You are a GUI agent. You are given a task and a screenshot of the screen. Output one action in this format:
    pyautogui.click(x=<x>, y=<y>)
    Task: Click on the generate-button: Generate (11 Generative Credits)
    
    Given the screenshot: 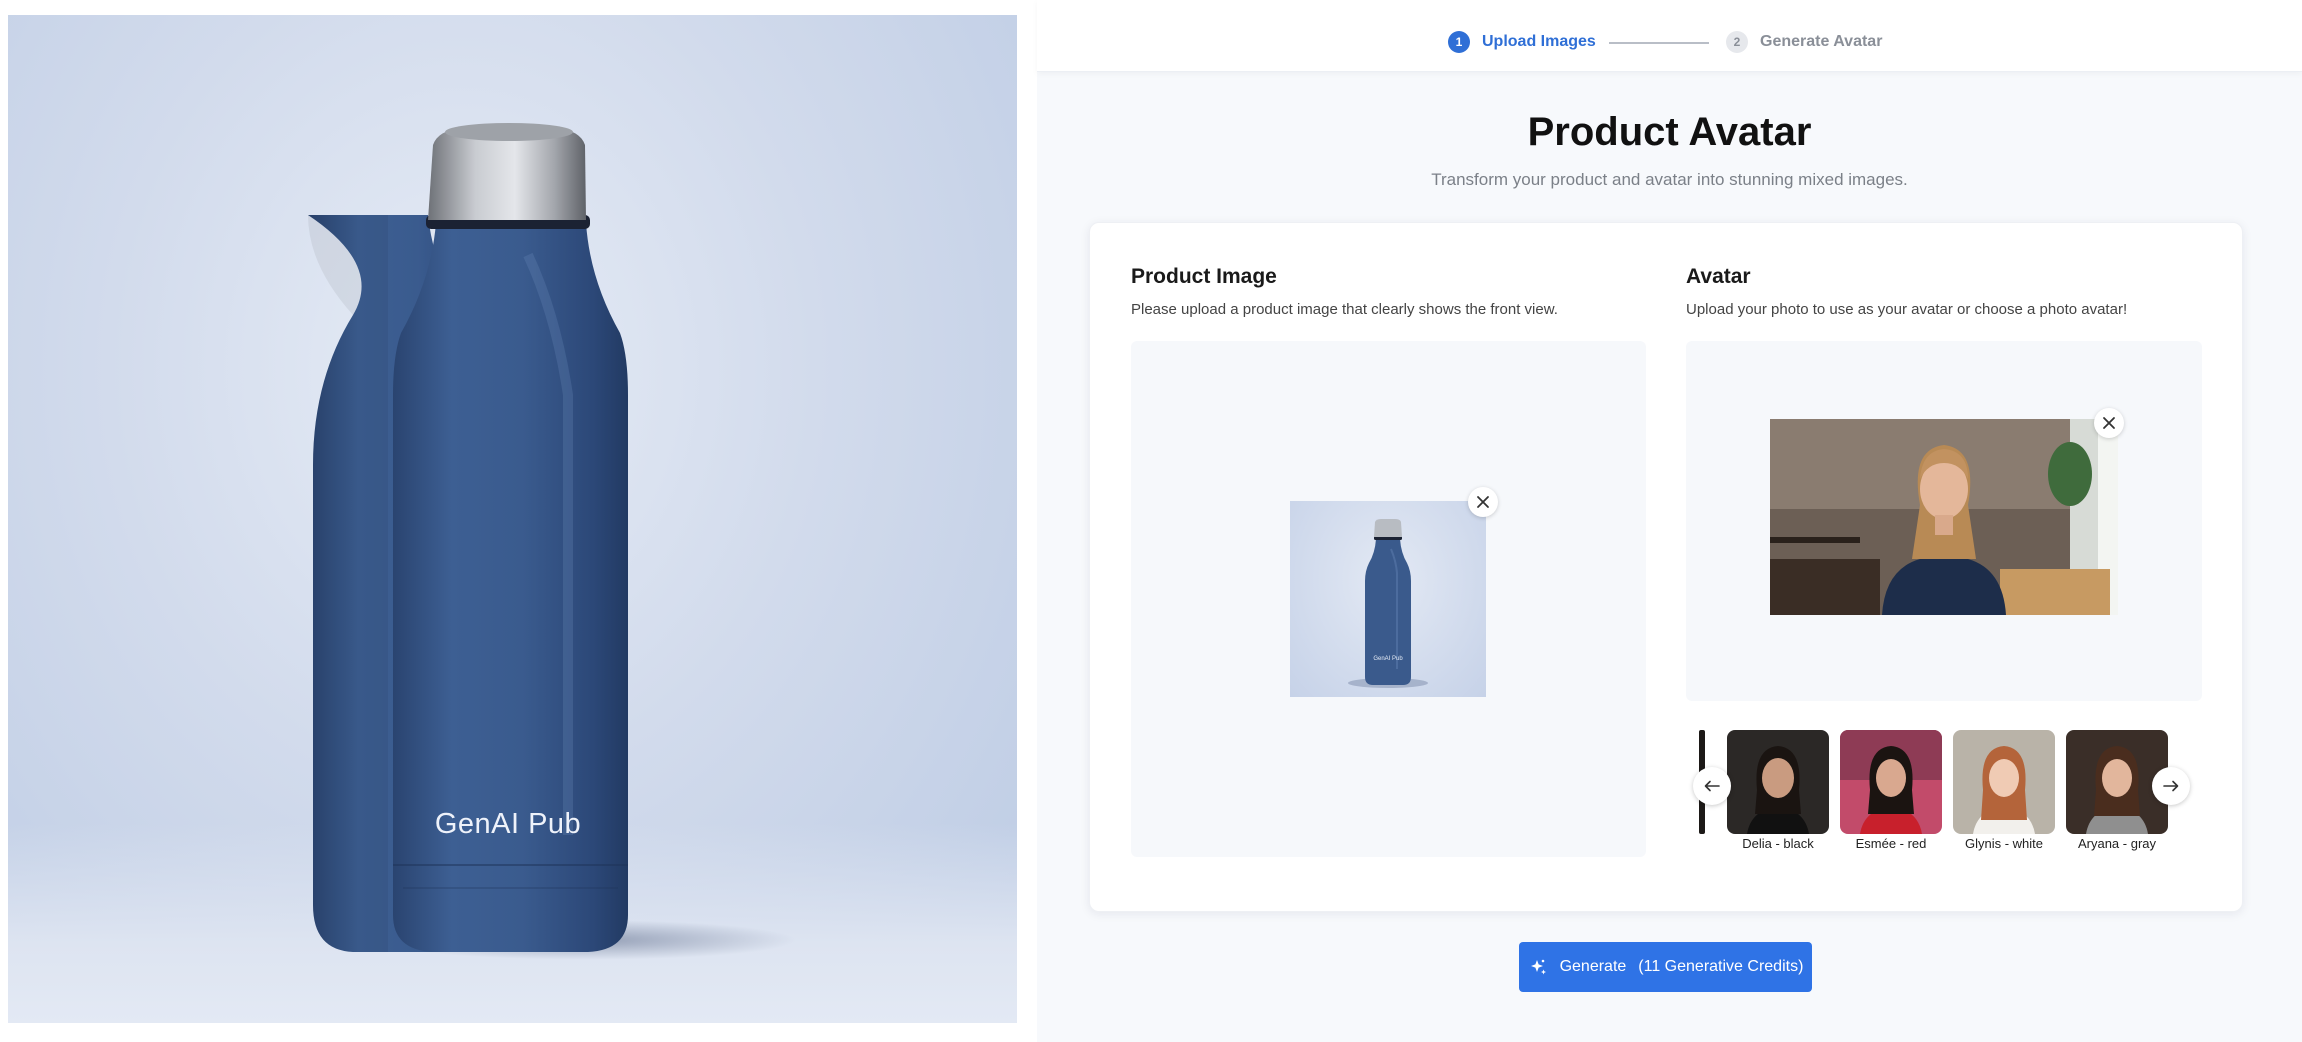 What is the action you would take?
    pyautogui.click(x=1665, y=967)
    